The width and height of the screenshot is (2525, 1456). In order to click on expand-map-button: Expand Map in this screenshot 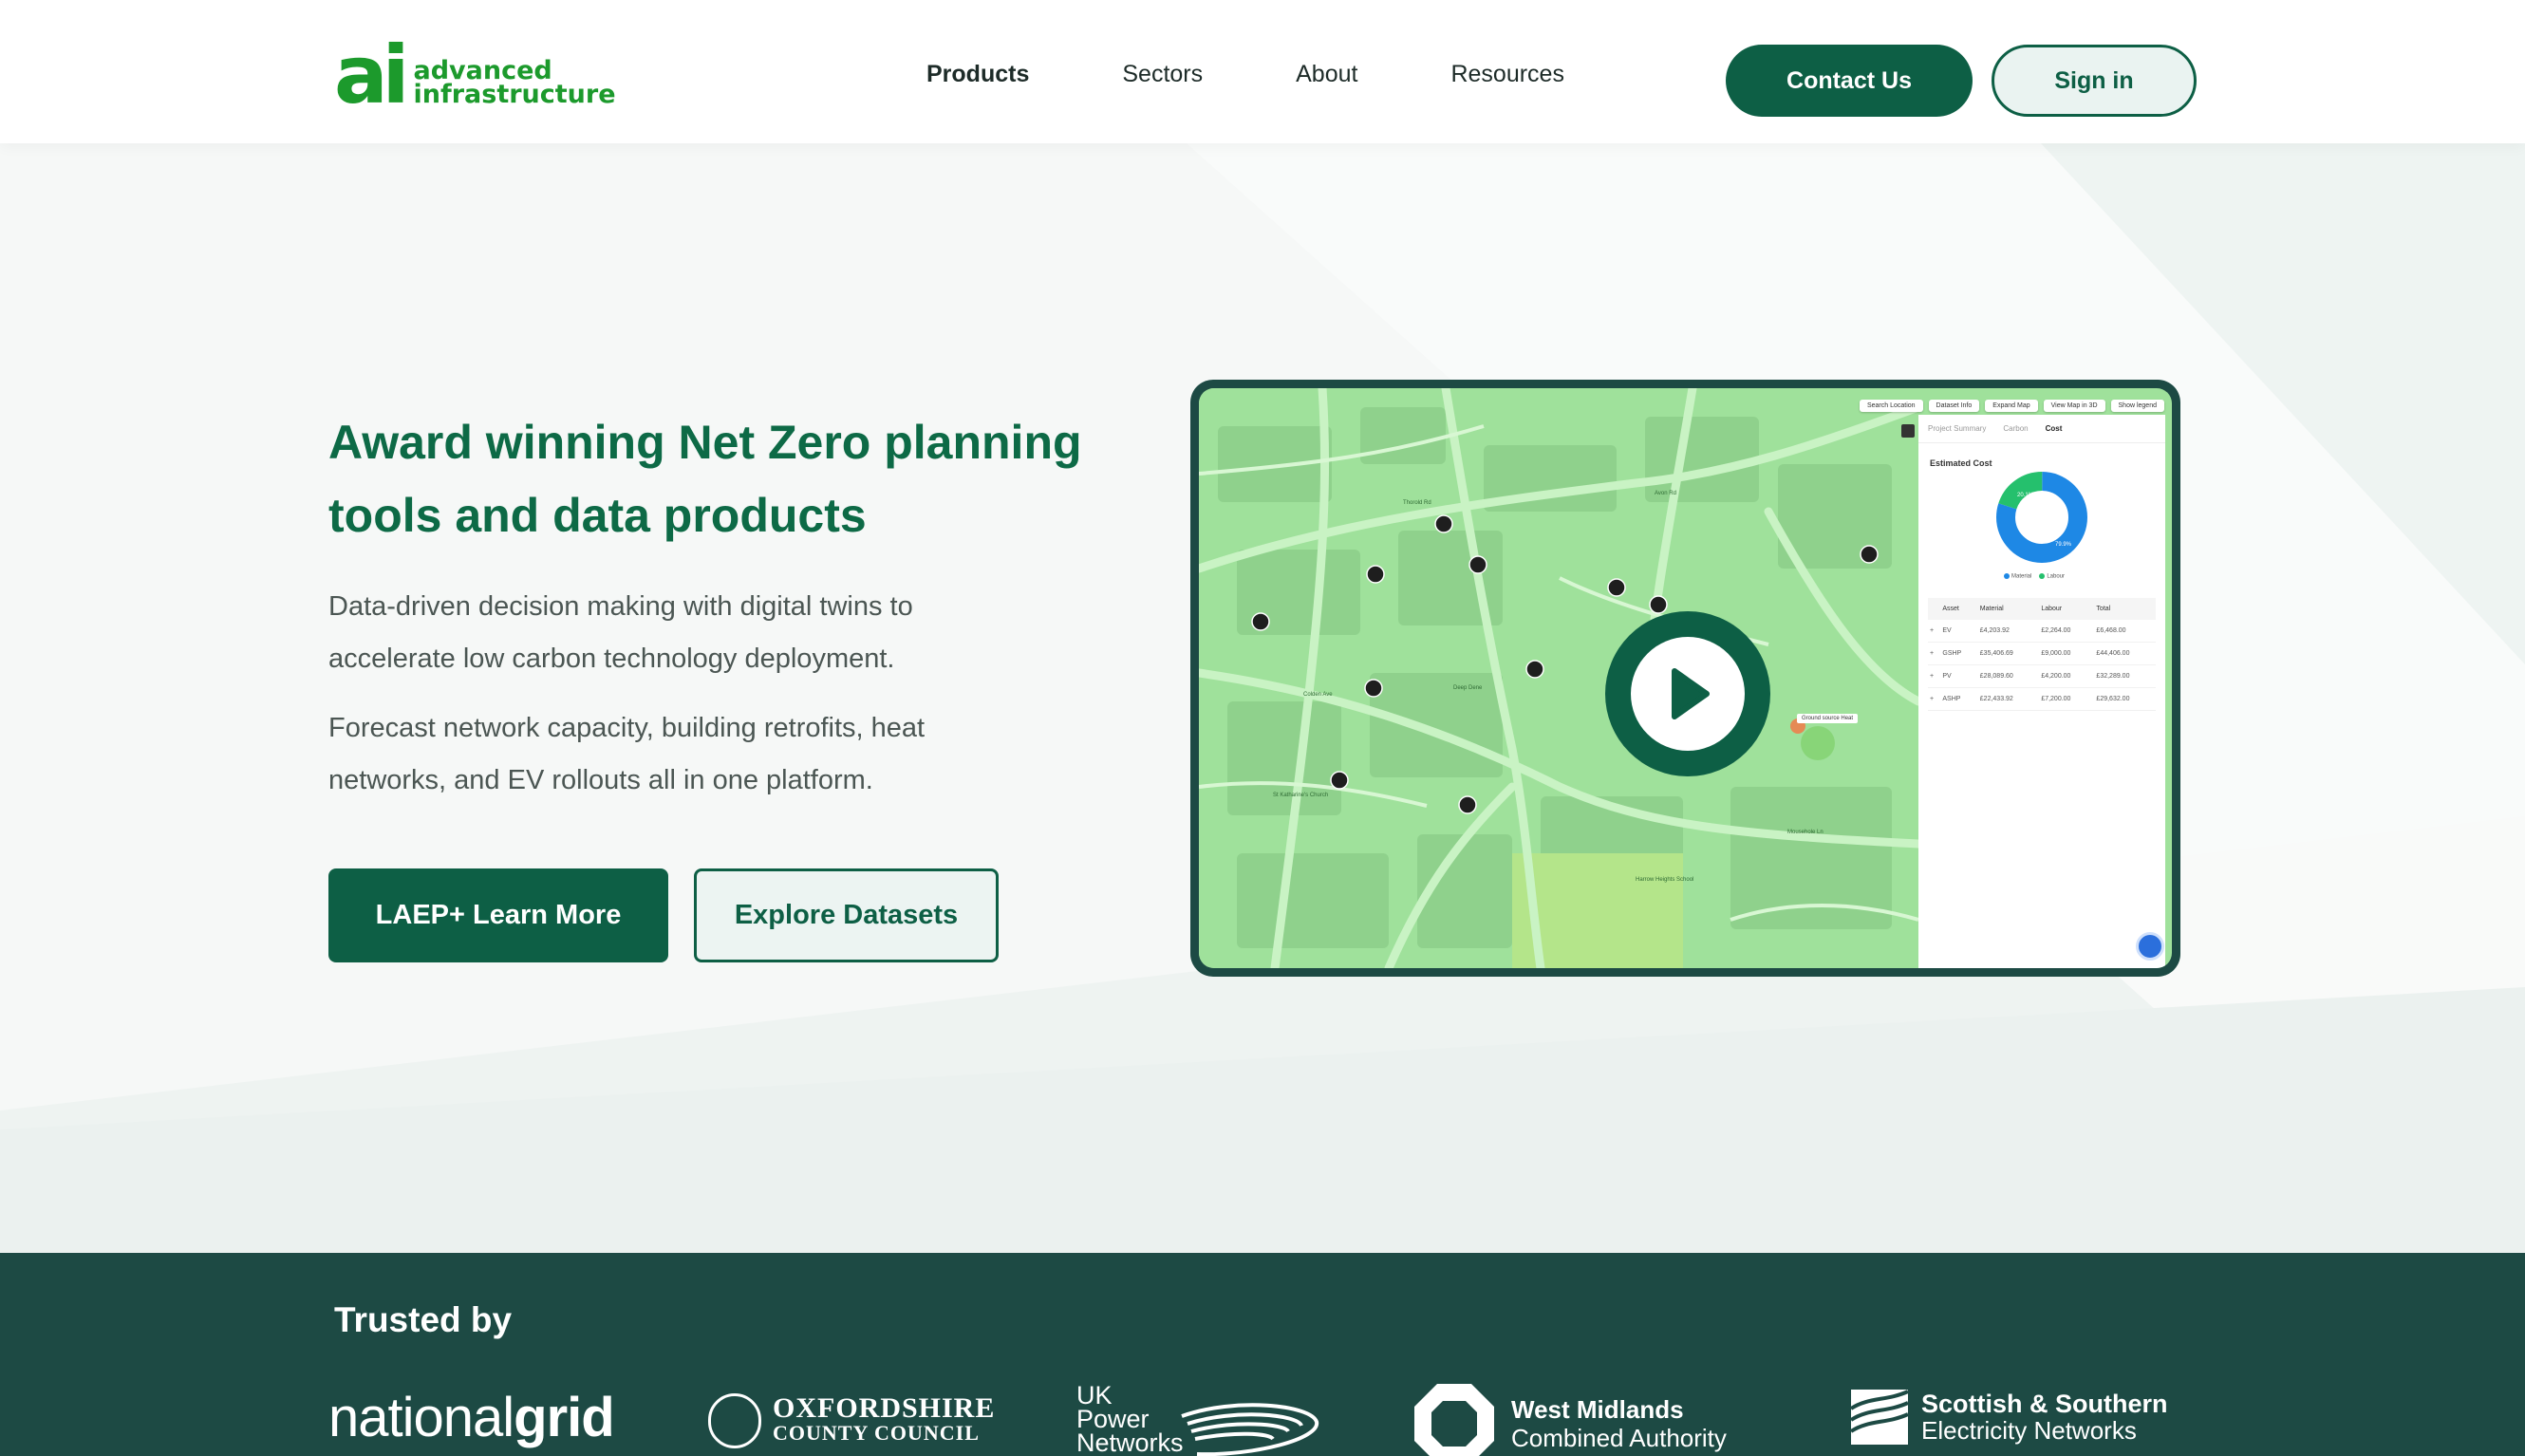, I will do `click(2011, 406)`.